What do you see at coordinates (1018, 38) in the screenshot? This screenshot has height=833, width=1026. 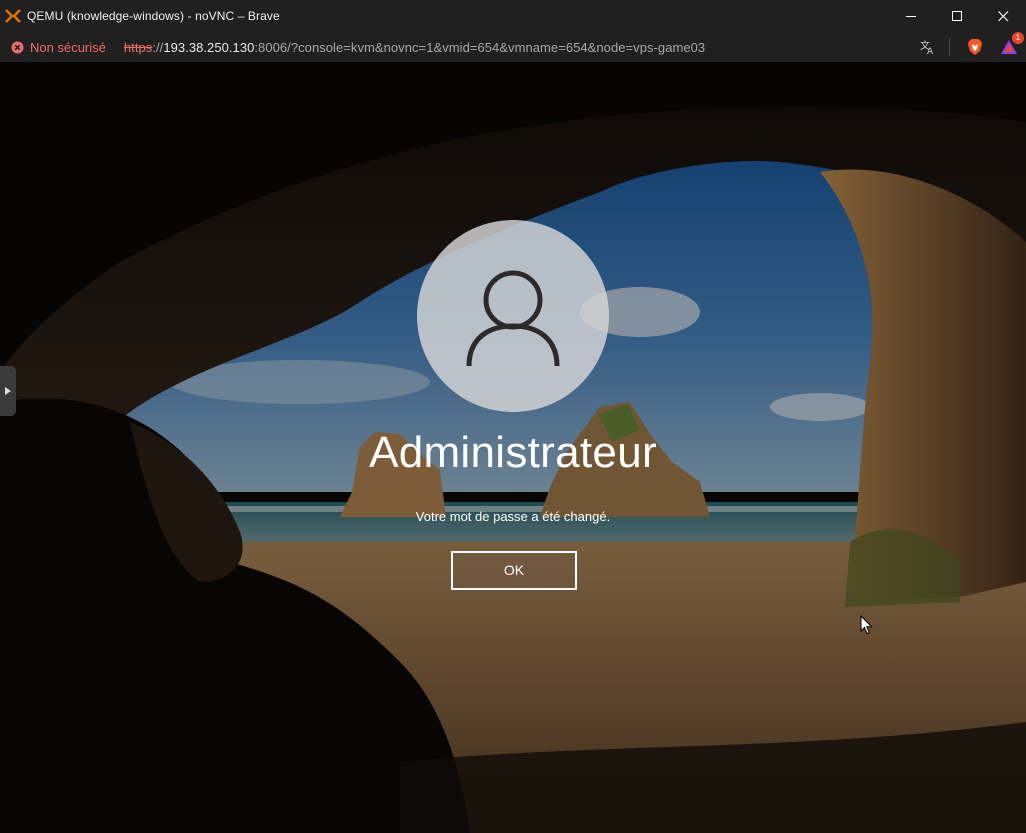 I see `rewards-badge: 1` at bounding box center [1018, 38].